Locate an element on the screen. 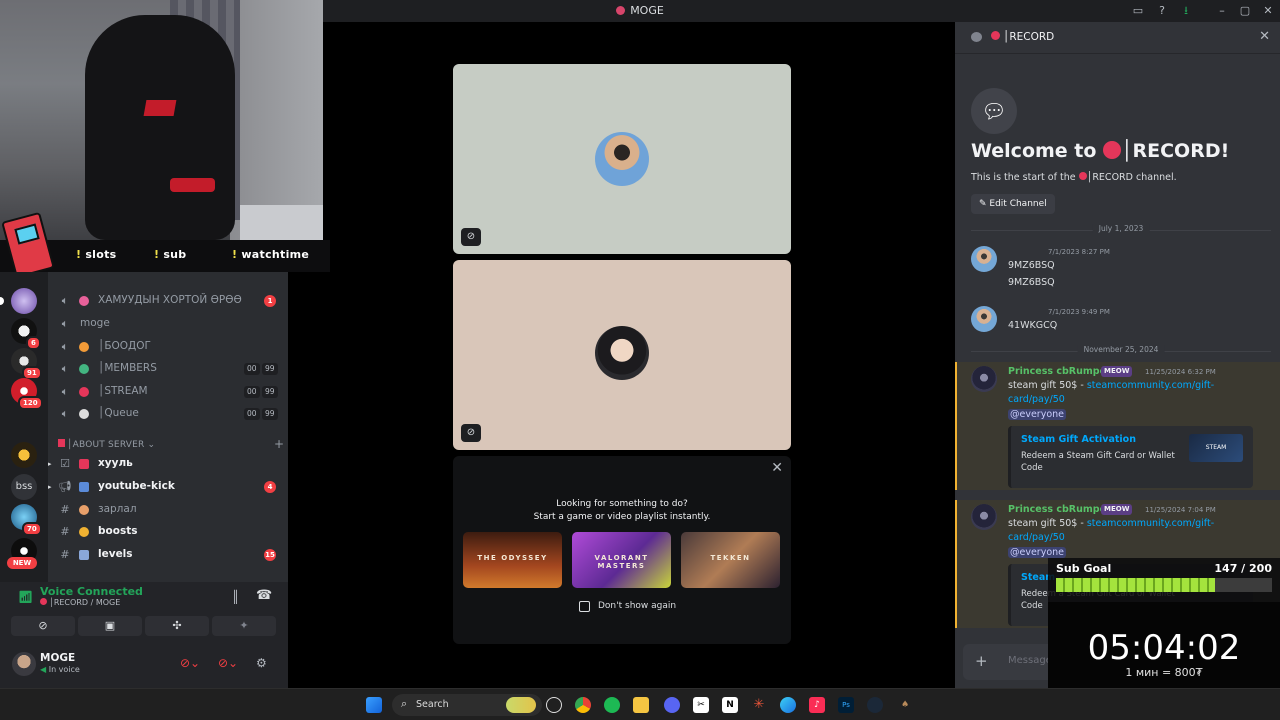 Image resolution: width=1280 pixels, height=720 pixels. date-divider: November 25, 2024 is located at coordinates (1121, 349).